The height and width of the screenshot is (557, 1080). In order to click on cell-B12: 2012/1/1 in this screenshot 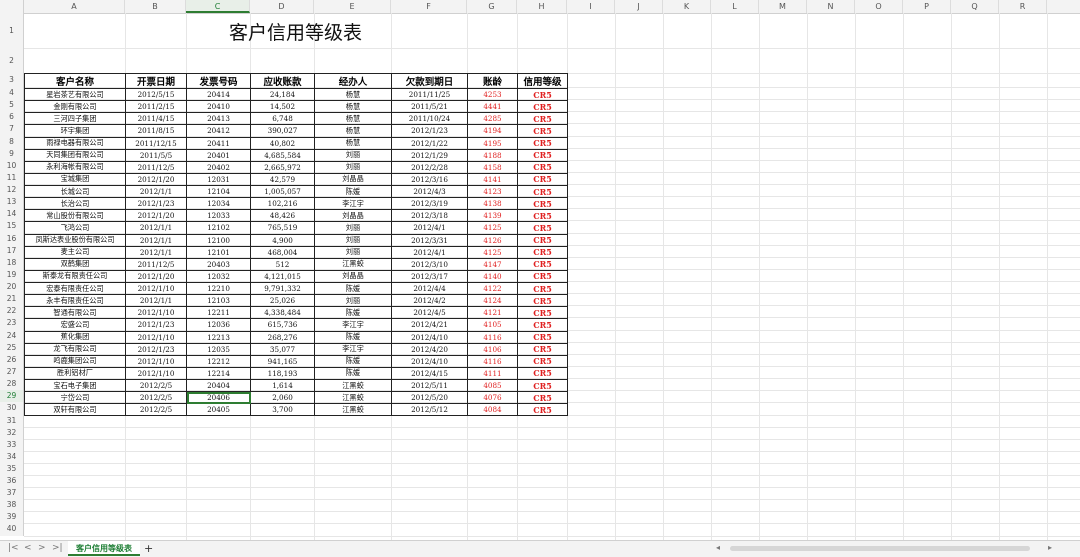, I will do `click(156, 191)`.